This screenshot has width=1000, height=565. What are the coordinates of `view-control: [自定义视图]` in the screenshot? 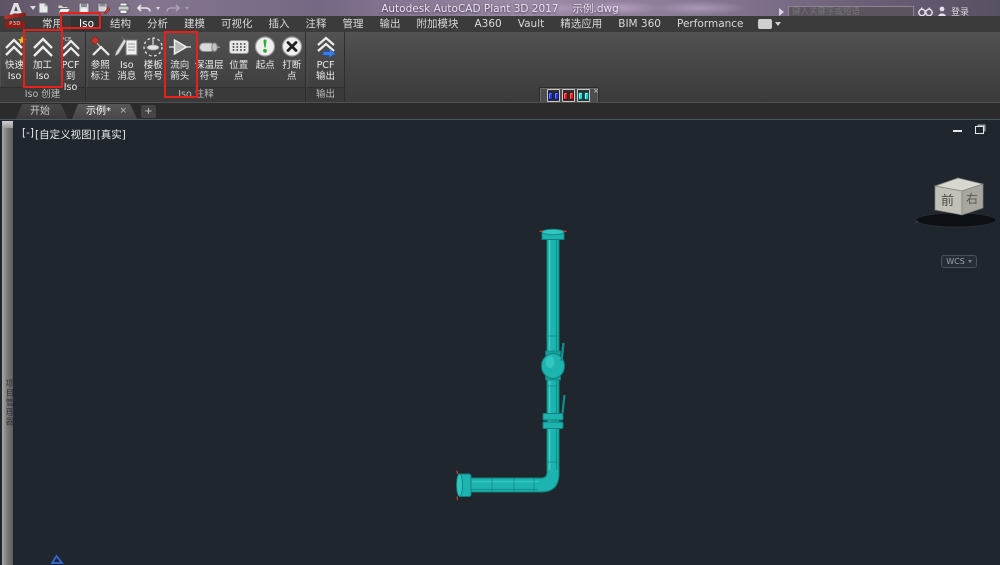 It's located at (65, 134).